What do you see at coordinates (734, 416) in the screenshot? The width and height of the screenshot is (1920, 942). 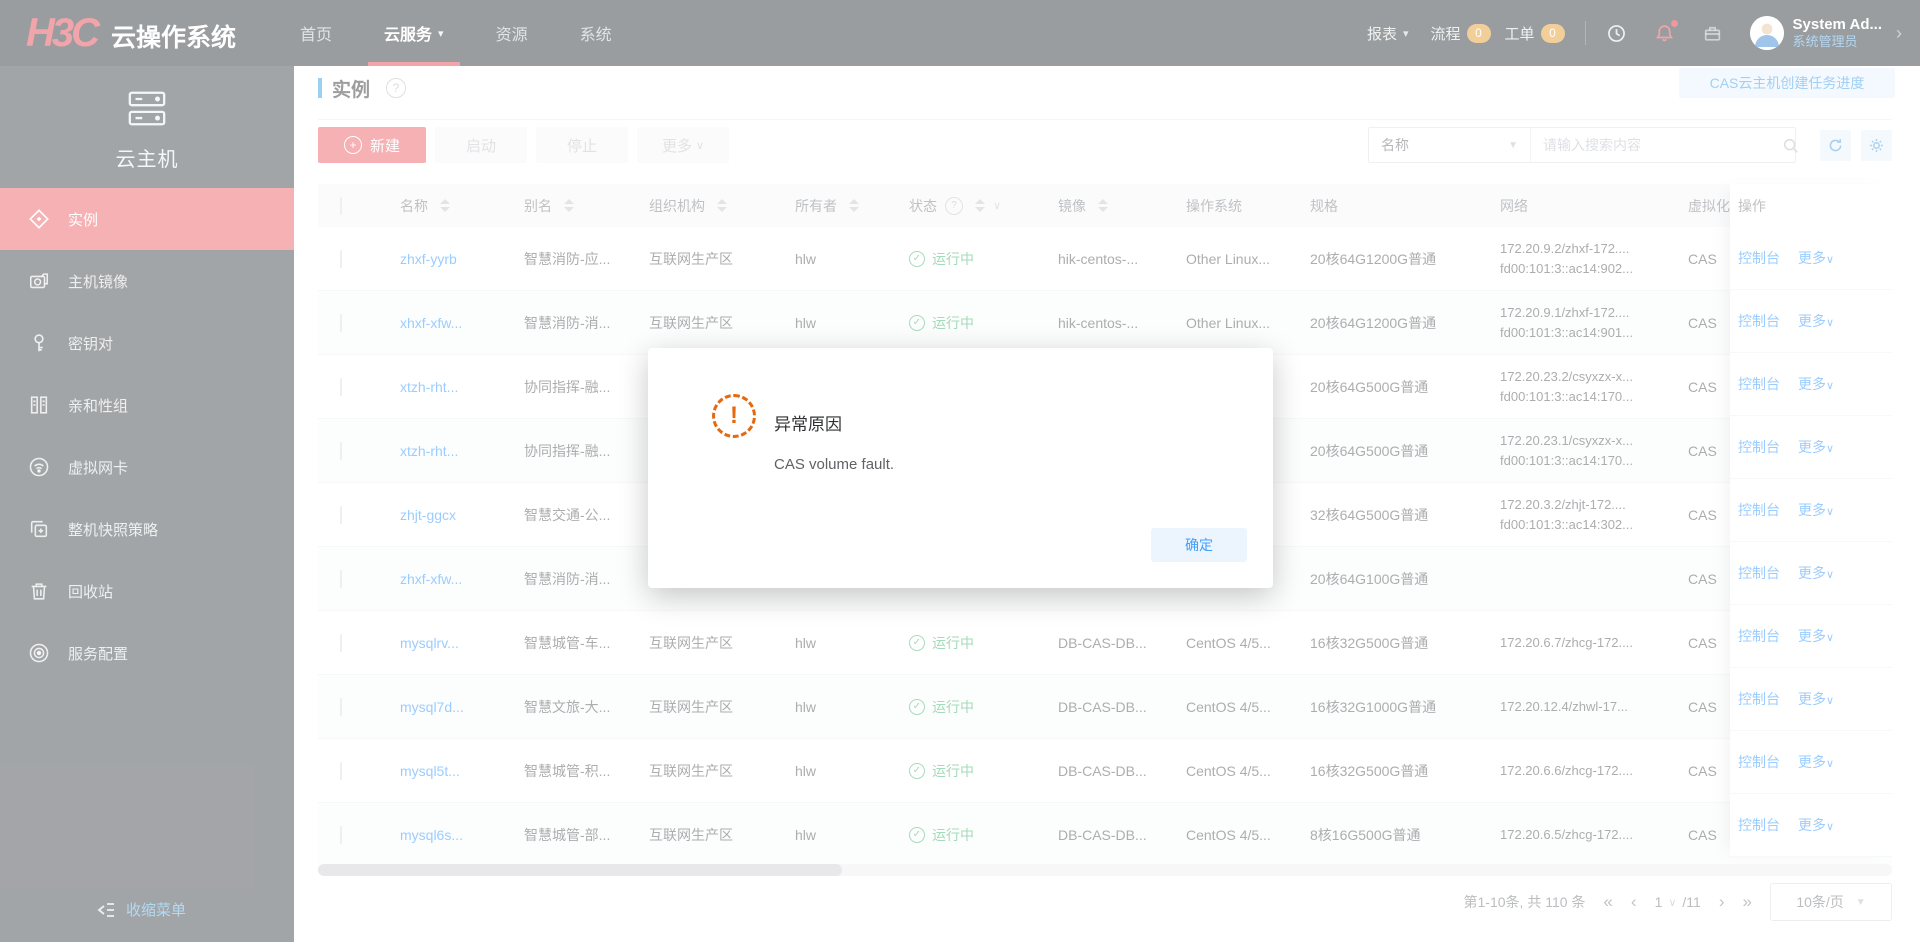 I see `warning-circle-icon: !` at bounding box center [734, 416].